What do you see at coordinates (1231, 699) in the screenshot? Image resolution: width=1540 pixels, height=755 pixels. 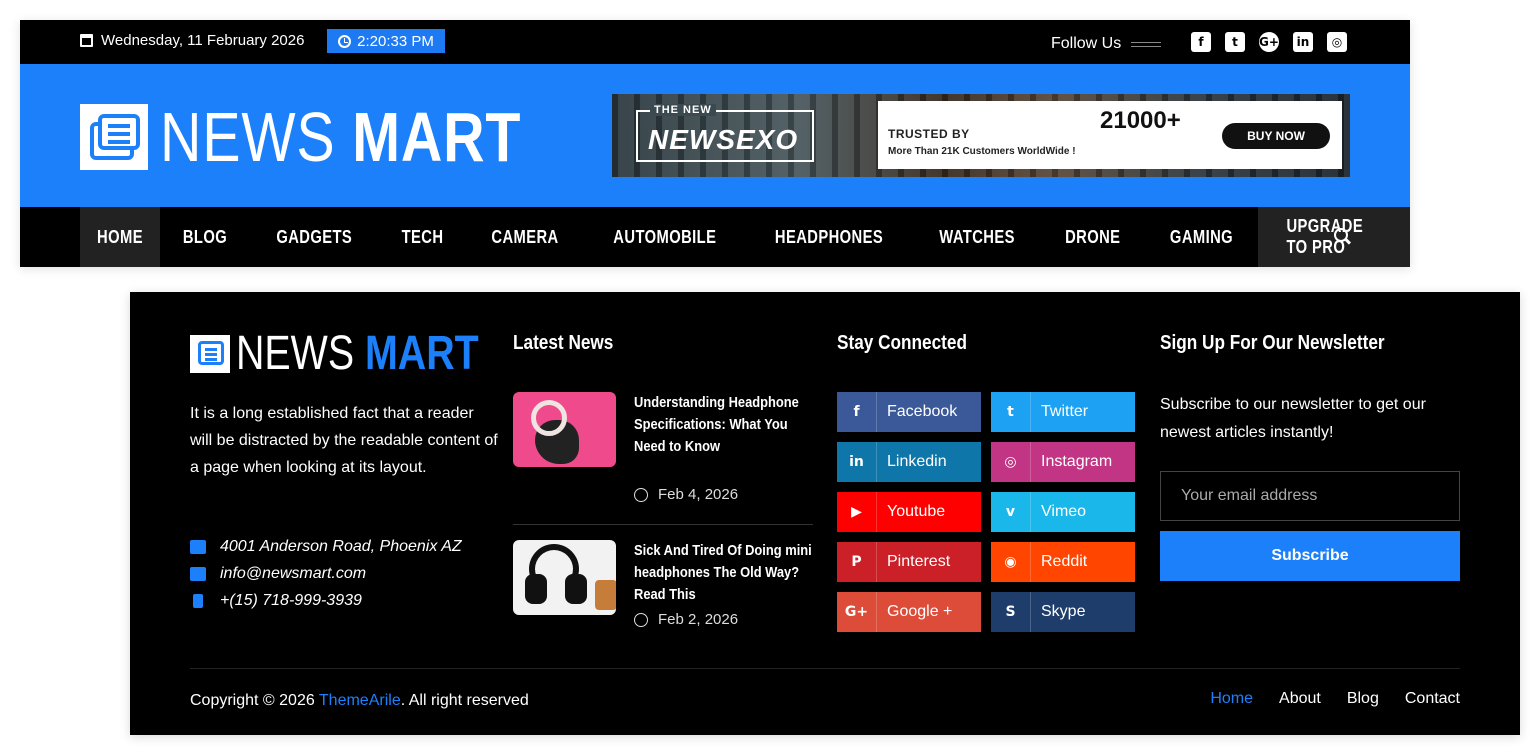 I see `footer-link-home: Home` at bounding box center [1231, 699].